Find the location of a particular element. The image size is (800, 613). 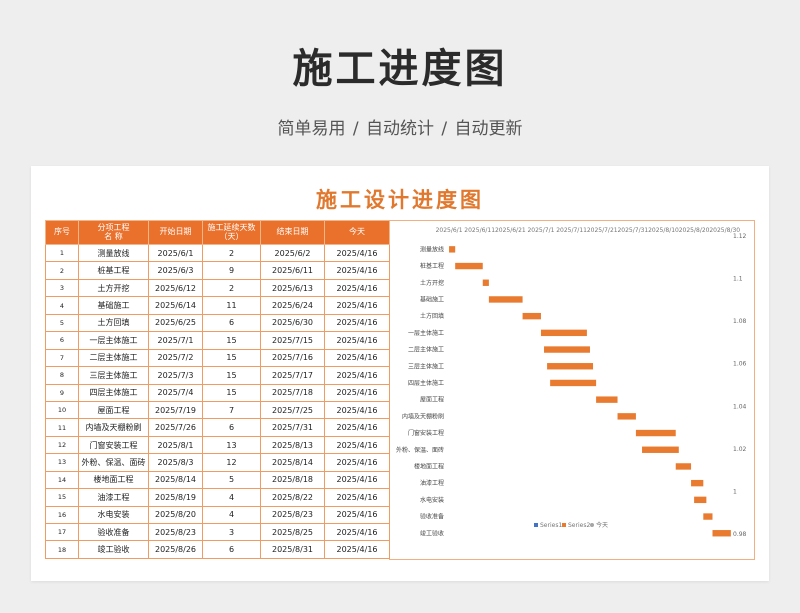

cell-task-name: 土方回填 is located at coordinates (113, 323).